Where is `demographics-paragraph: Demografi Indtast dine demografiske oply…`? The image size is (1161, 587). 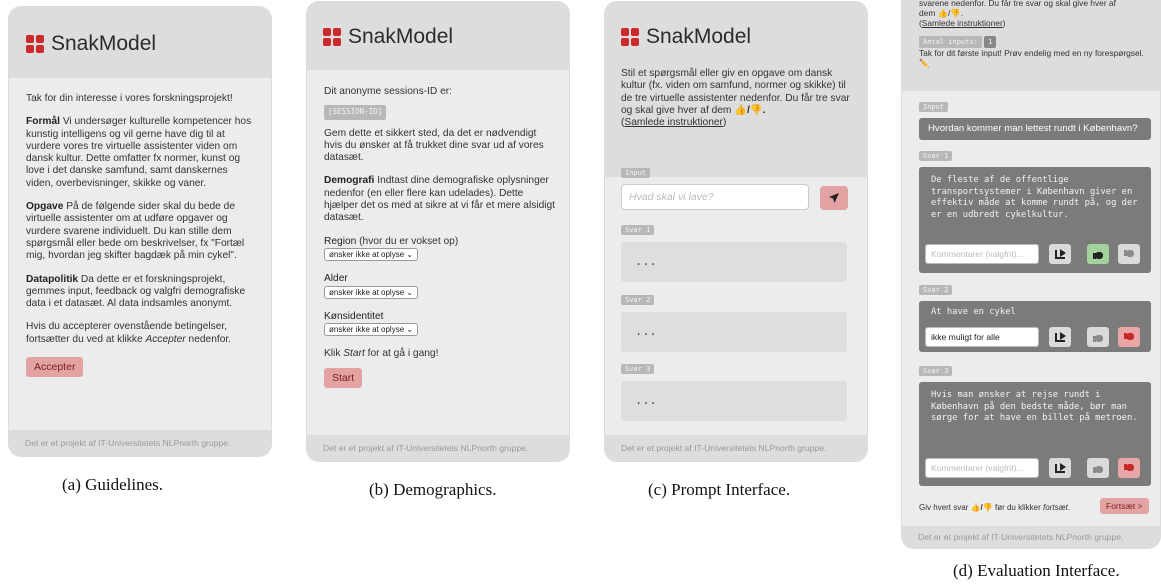
demographics-paragraph: Demografi Indtast dine demografiske oply… is located at coordinates (440, 199).